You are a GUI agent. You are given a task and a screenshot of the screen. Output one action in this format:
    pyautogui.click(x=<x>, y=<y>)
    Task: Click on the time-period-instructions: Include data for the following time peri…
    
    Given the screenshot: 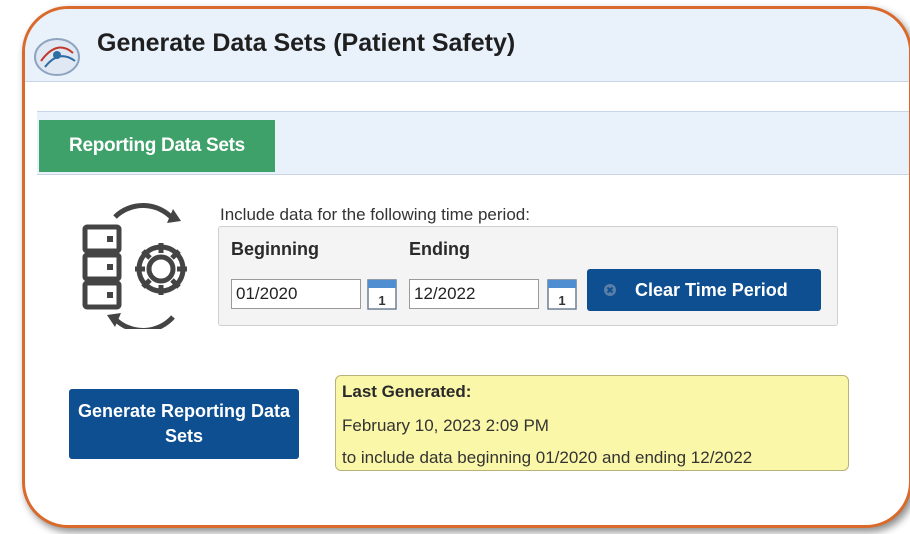 What is the action you would take?
    pyautogui.click(x=375, y=214)
    